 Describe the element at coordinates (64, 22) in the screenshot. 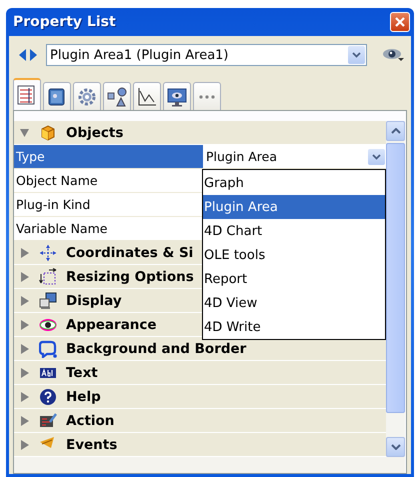

I see `window-title: Property List` at that location.